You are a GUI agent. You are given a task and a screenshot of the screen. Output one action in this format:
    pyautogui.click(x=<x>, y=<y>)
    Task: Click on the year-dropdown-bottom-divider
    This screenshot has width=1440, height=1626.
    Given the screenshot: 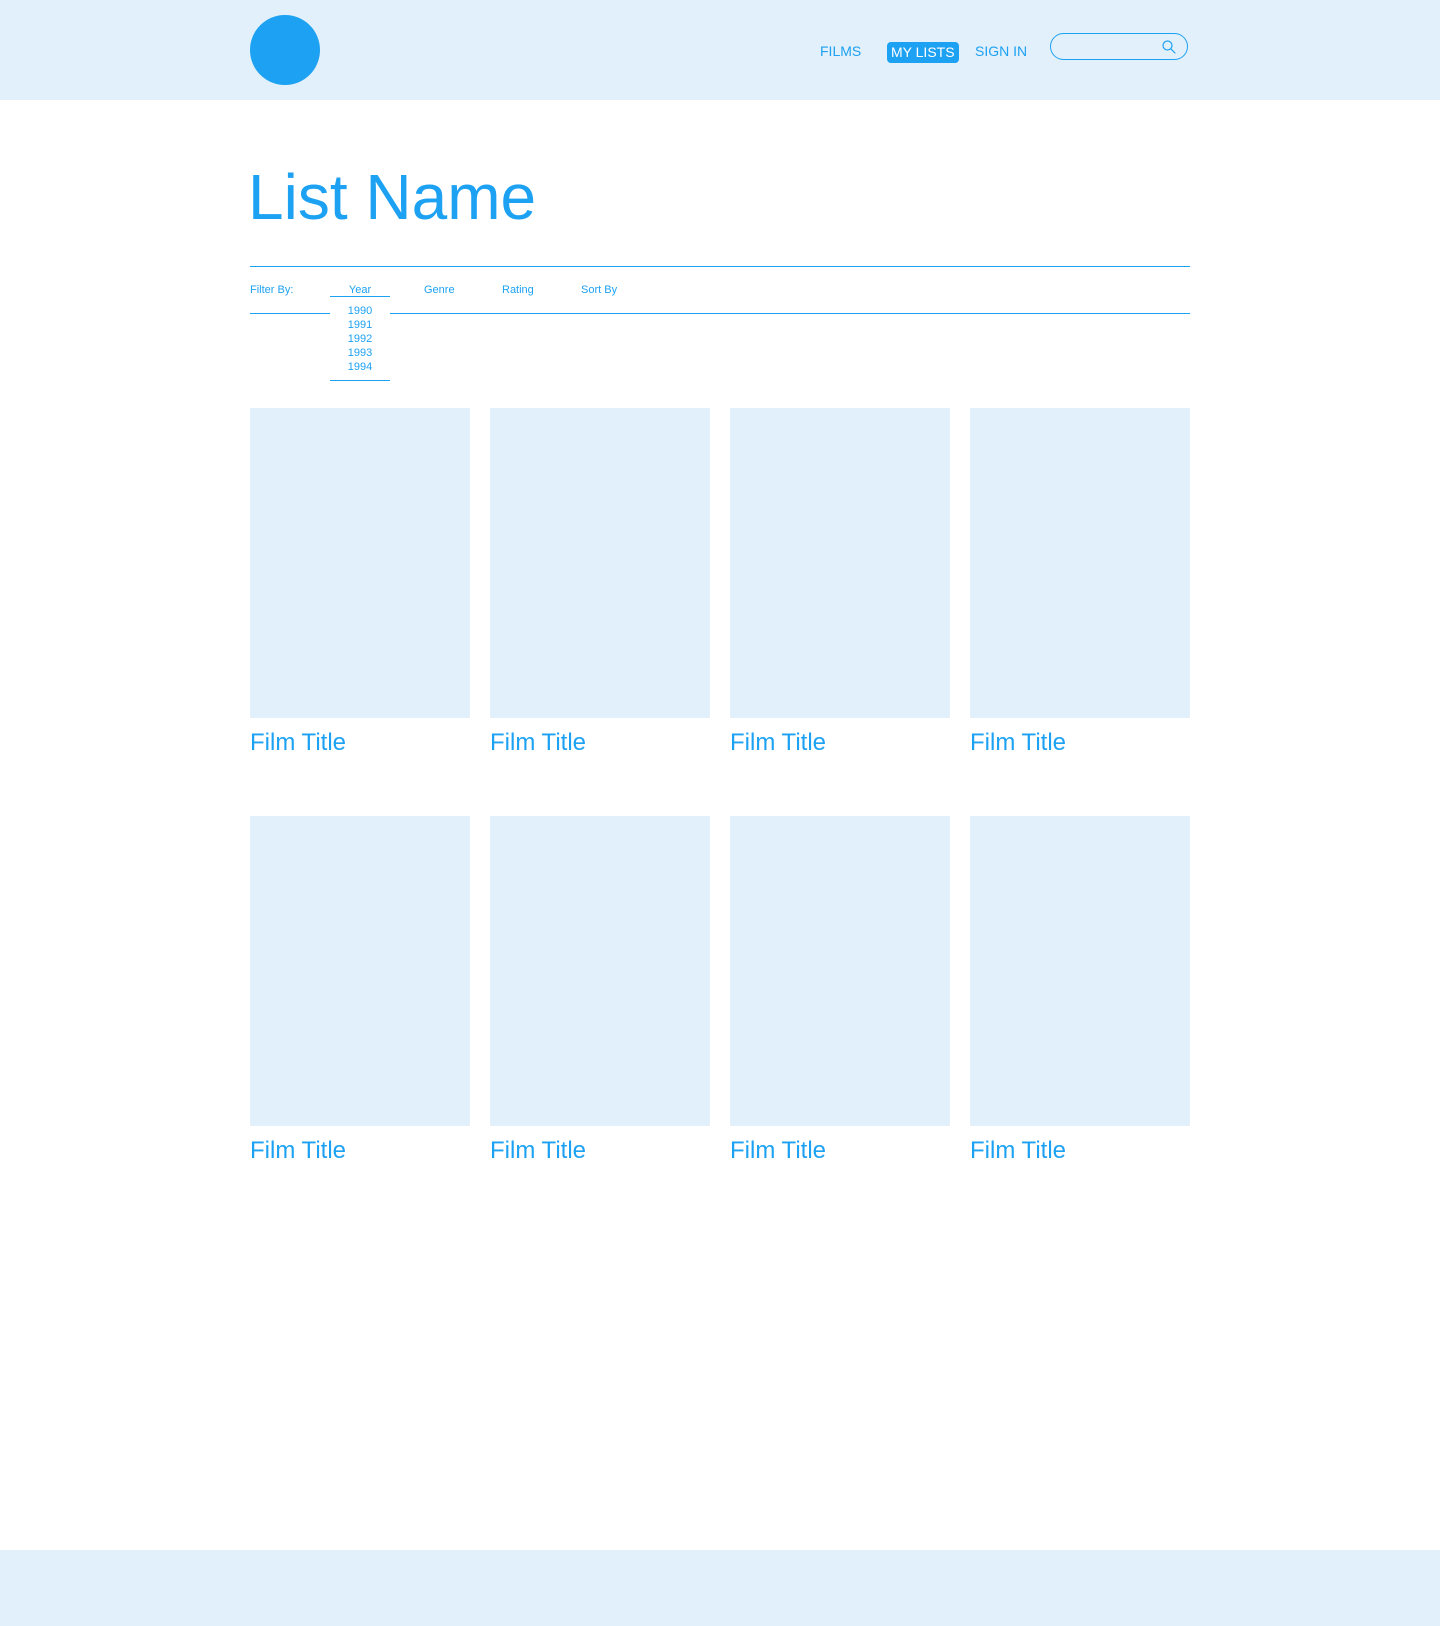 What is the action you would take?
    pyautogui.click(x=360, y=380)
    